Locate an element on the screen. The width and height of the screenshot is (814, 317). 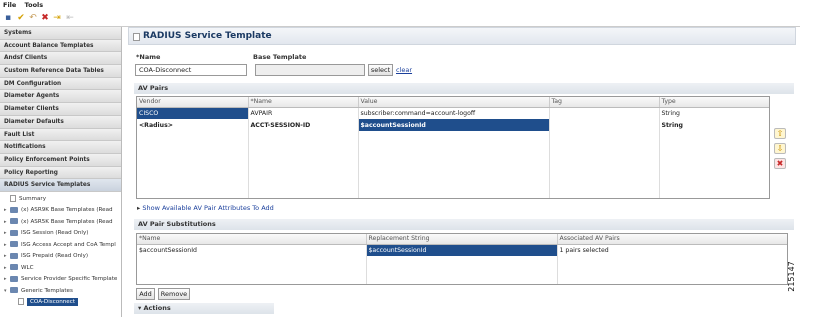
sidebar-section-systems: Systems is located at coordinates (60, 33).